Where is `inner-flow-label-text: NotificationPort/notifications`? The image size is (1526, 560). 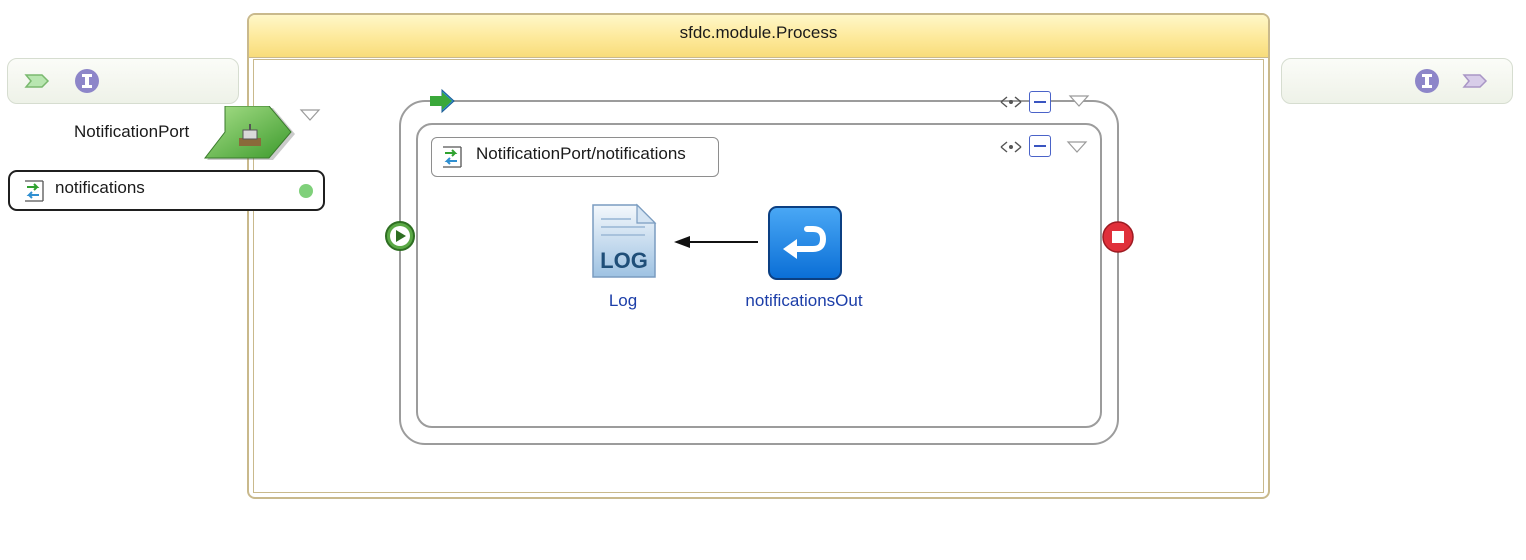
inner-flow-label-text: NotificationPort/notifications is located at coordinates (581, 153).